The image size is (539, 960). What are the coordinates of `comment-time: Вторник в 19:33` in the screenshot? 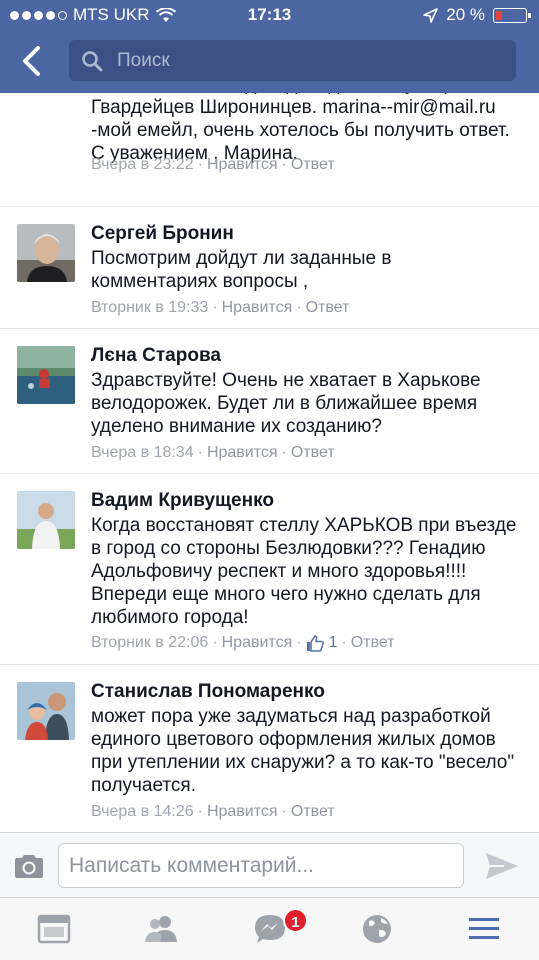 It's located at (149, 308).